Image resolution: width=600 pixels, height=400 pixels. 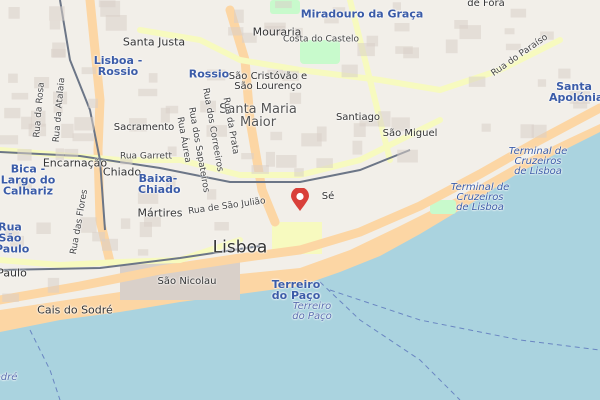 I want to click on label-lisboa: Lisboa, so click(x=240, y=247).